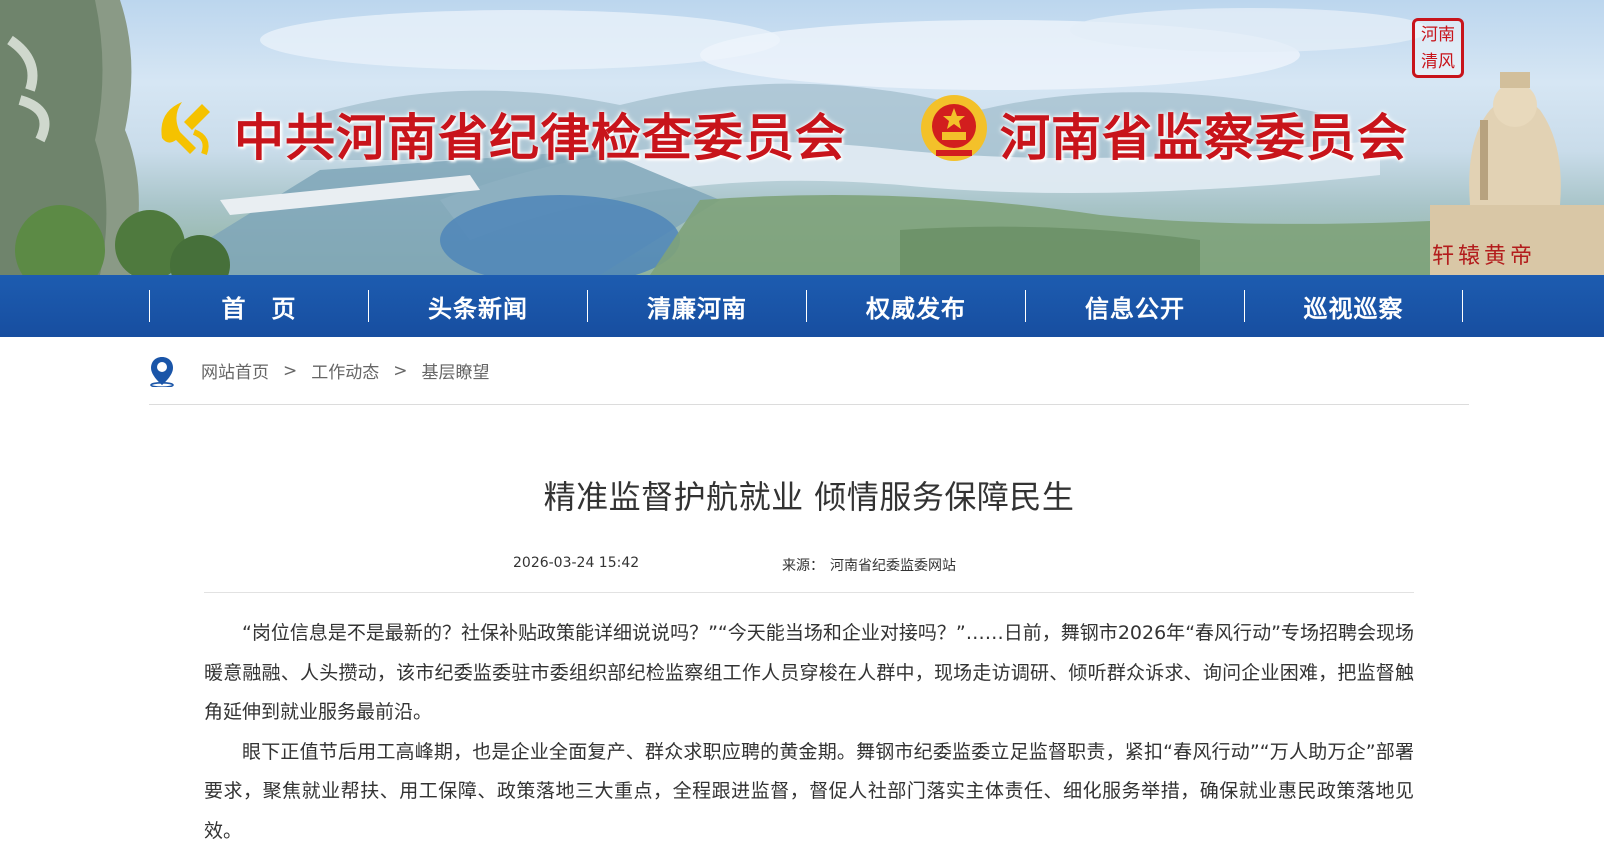 The width and height of the screenshot is (1604, 858). I want to click on main-nav: 首 页 头条新闻 清廉河南 权威发布 信息公开 巡视巡察, so click(802, 306).